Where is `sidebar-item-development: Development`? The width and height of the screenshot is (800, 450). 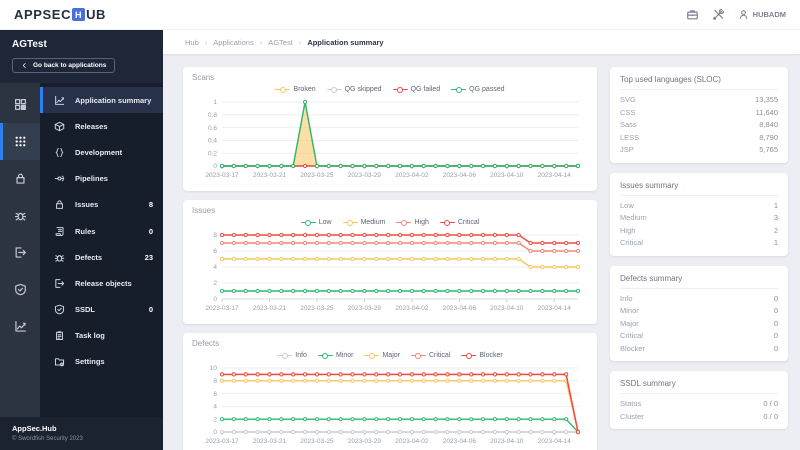
sidebar-item-development: Development is located at coordinates (101, 152).